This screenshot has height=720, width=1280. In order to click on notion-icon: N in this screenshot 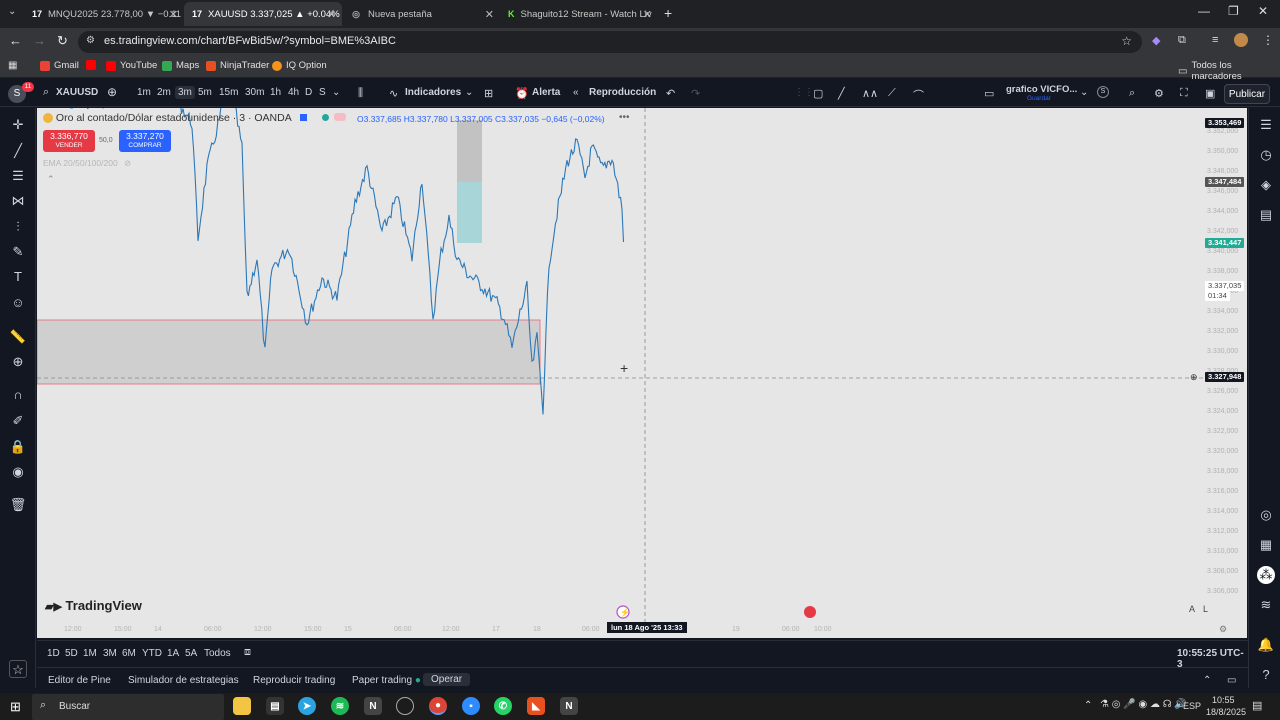, I will do `click(373, 706)`.